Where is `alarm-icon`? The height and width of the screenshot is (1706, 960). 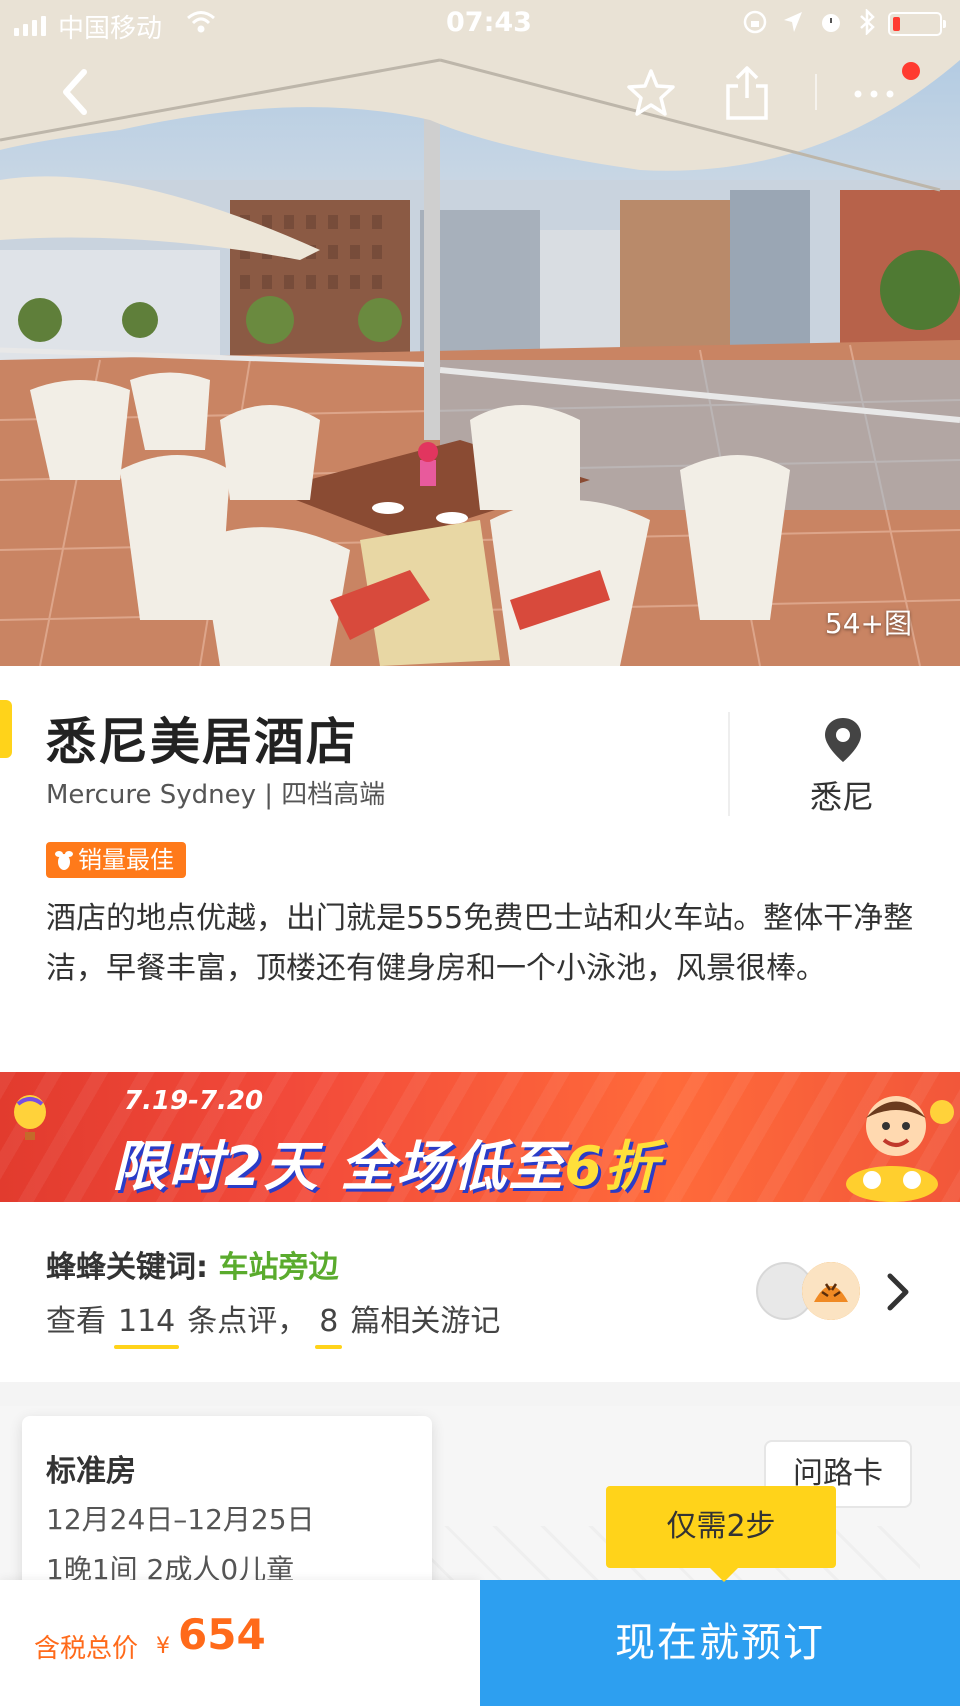
alarm-icon is located at coordinates (831, 23).